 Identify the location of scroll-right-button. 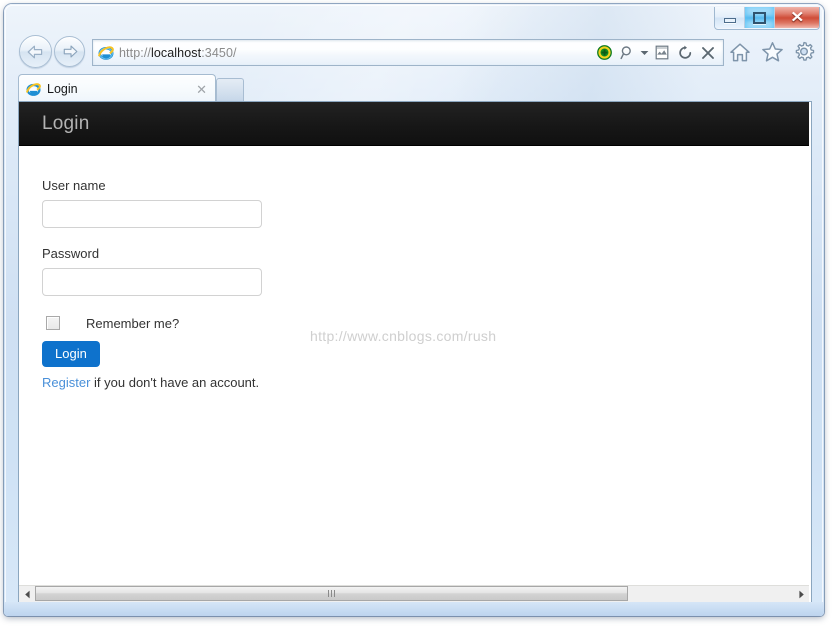
(801, 594).